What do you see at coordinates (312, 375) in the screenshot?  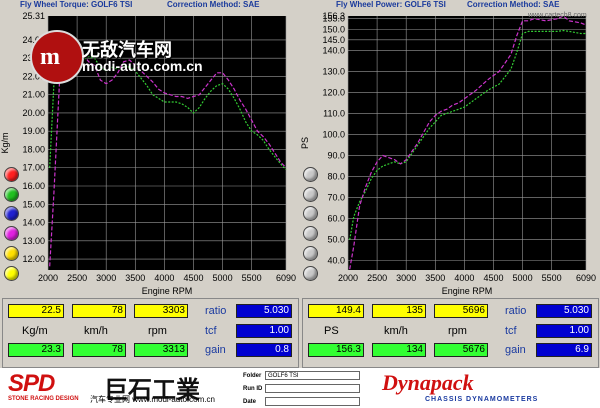 I see `folder-field: GOLF6 TSI` at bounding box center [312, 375].